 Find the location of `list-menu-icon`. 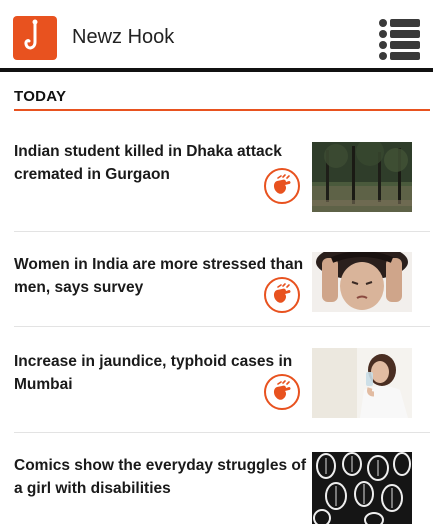

list-menu-icon is located at coordinates (399, 39).